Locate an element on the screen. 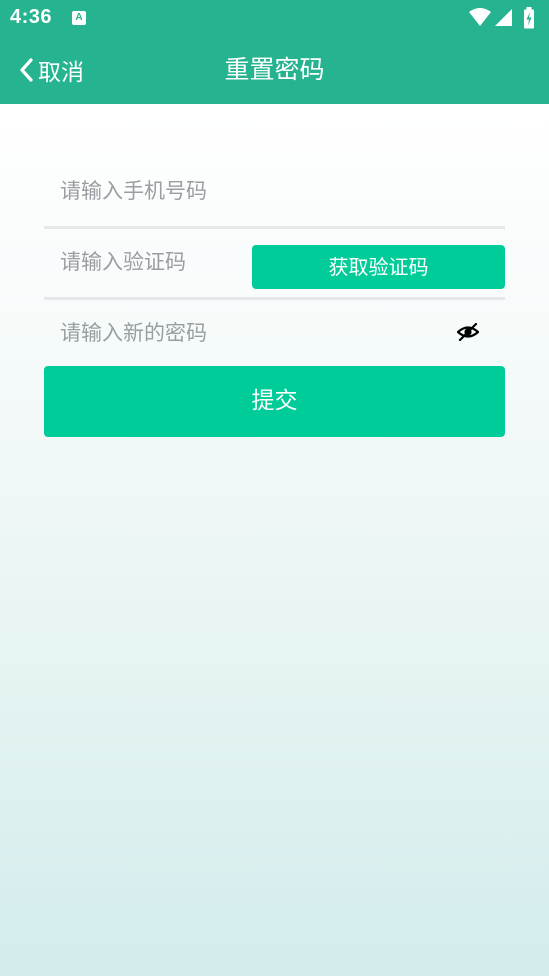 Image resolution: width=549 pixels, height=976 pixels. phone-row is located at coordinates (274, 193).